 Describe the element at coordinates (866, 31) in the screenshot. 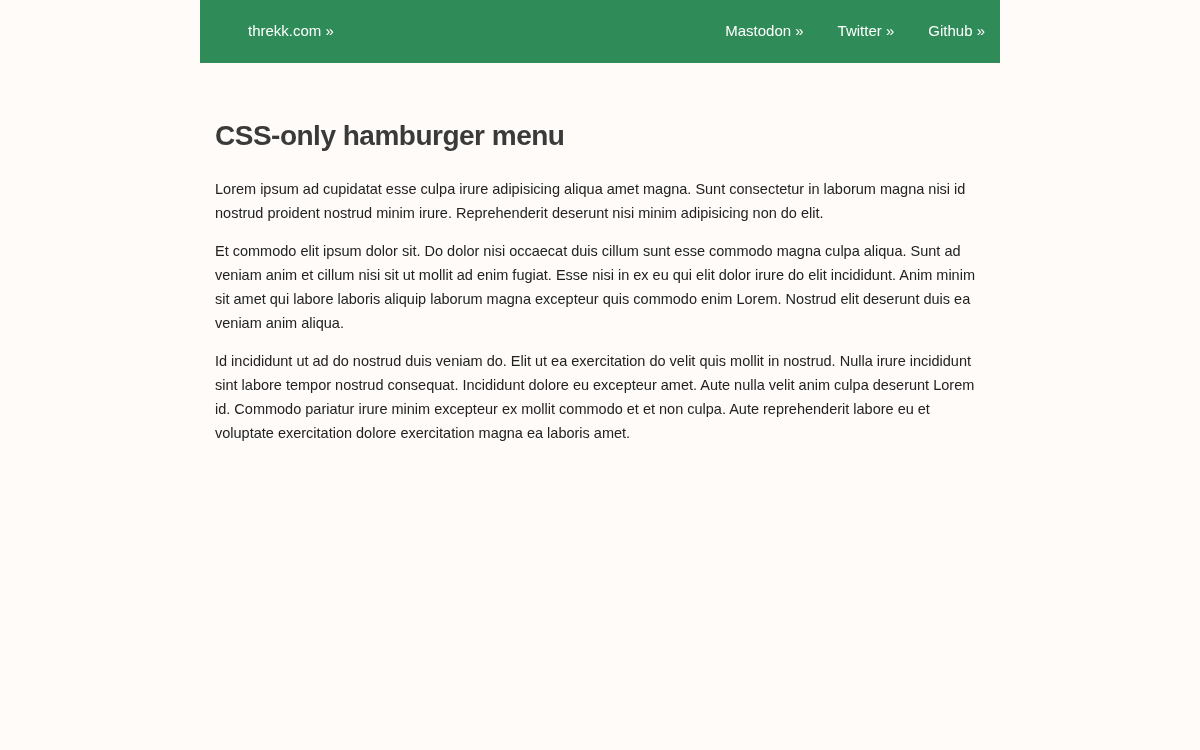

I see `nav-link: Twitter »` at that location.